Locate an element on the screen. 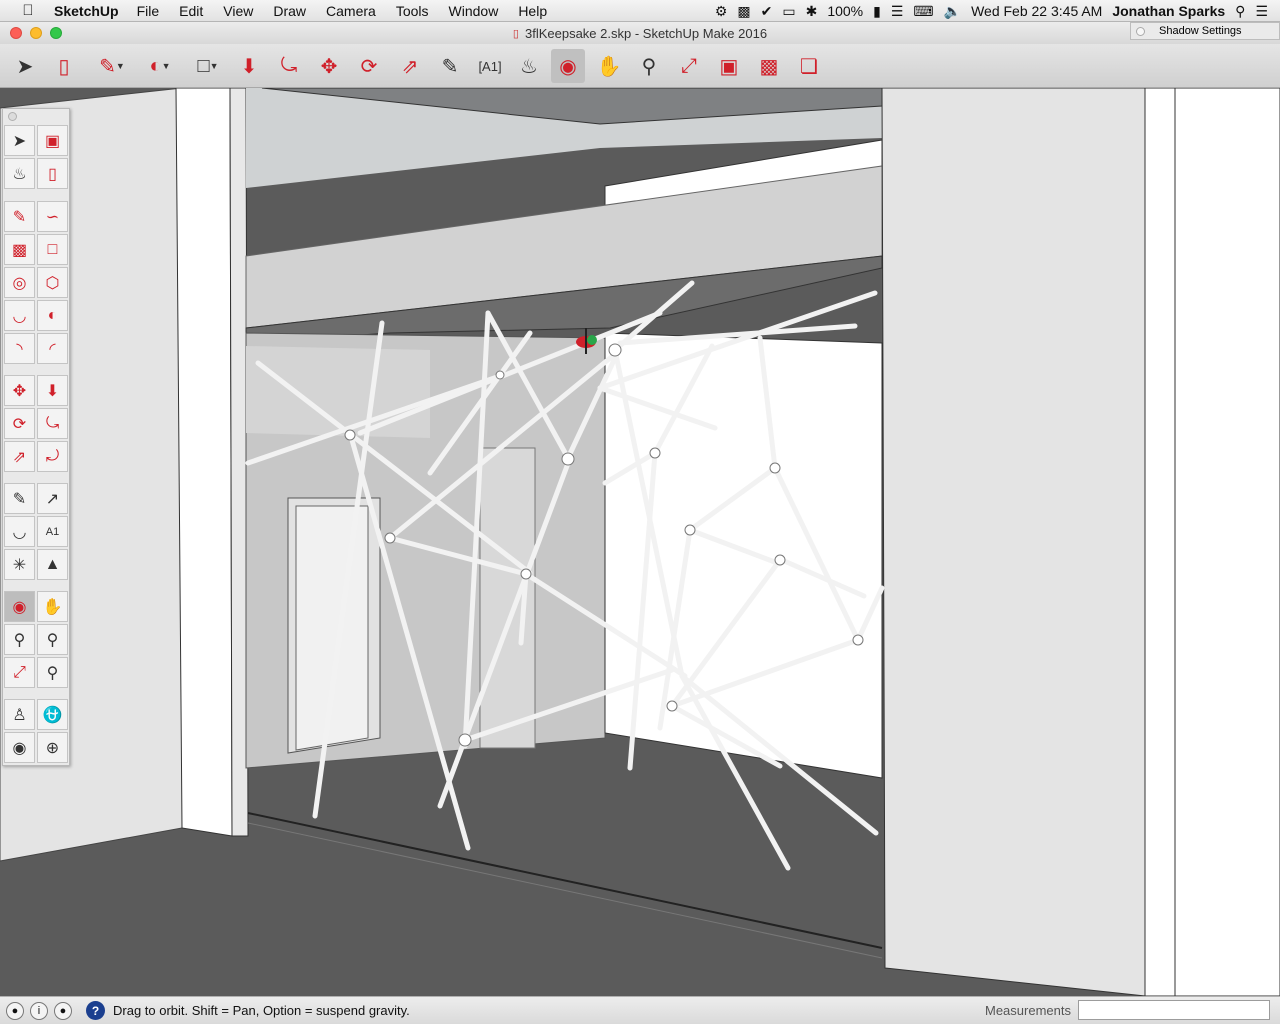 The height and width of the screenshot is (1024, 1280). line-icon: ✎ is located at coordinates (19, 216).